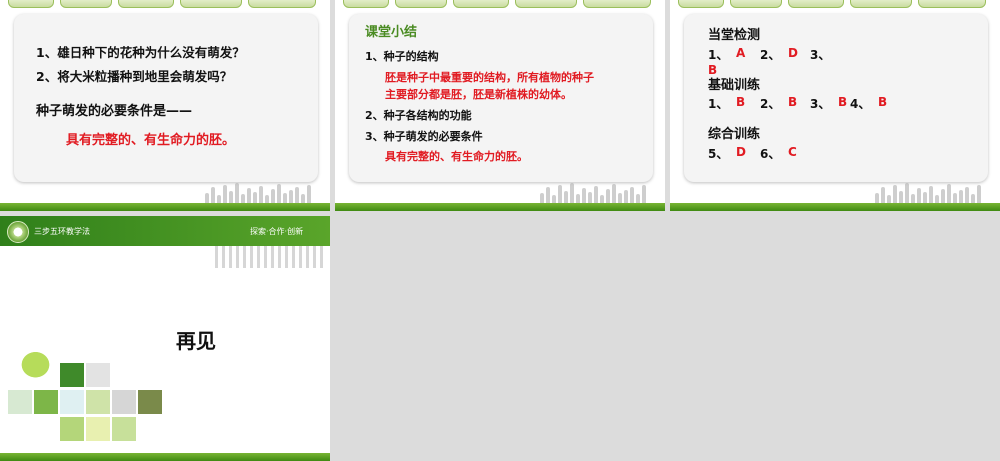 The height and width of the screenshot is (461, 1000). I want to click on photo-mosaic, so click(85, 391).